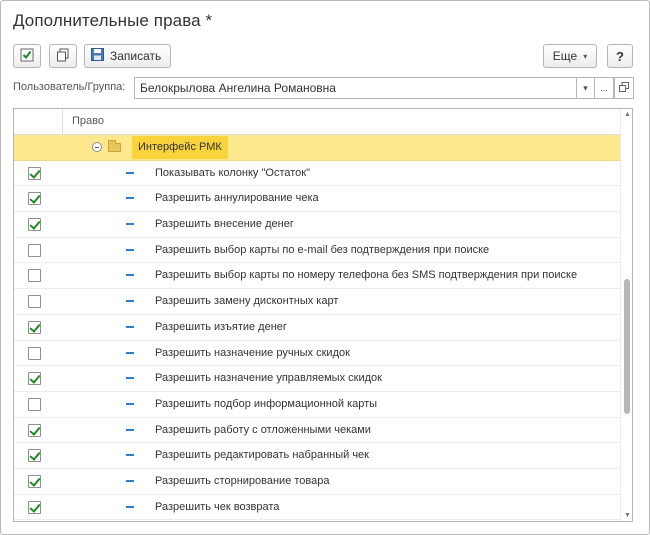  What do you see at coordinates (114, 146) in the screenshot?
I see `folder-icon` at bounding box center [114, 146].